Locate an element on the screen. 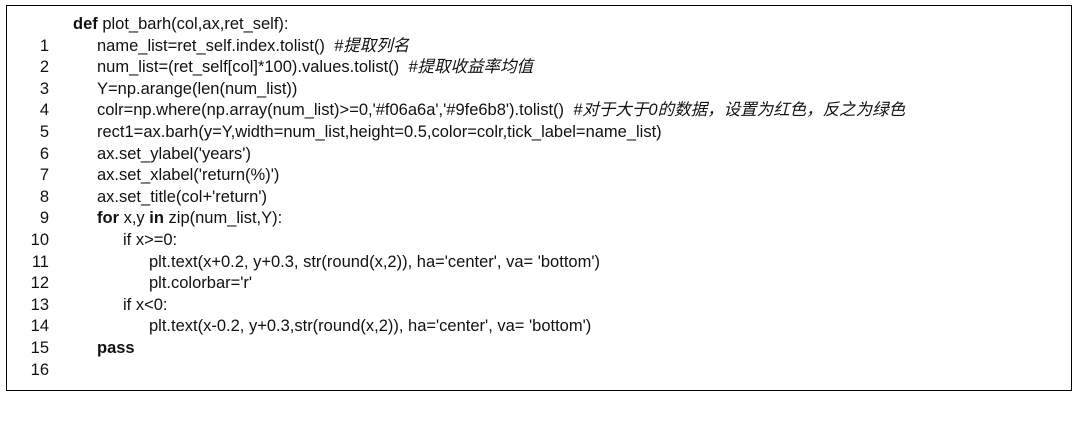 The height and width of the screenshot is (424, 1080). line-code: ax.set_title(col+'return') is located at coordinates (182, 198).